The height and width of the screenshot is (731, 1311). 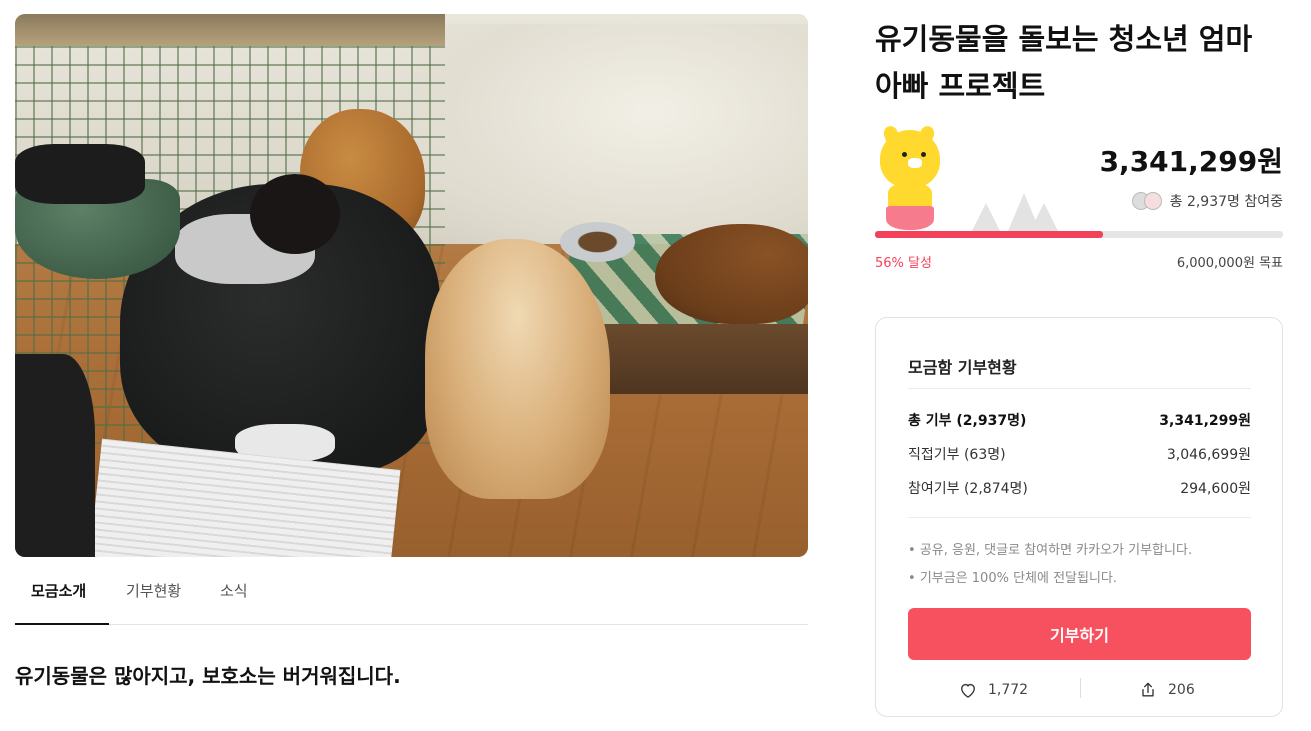 What do you see at coordinates (1079, 454) in the screenshot?
I see `direct-donation-row: 직접기부 (63명) 3,046,699원` at bounding box center [1079, 454].